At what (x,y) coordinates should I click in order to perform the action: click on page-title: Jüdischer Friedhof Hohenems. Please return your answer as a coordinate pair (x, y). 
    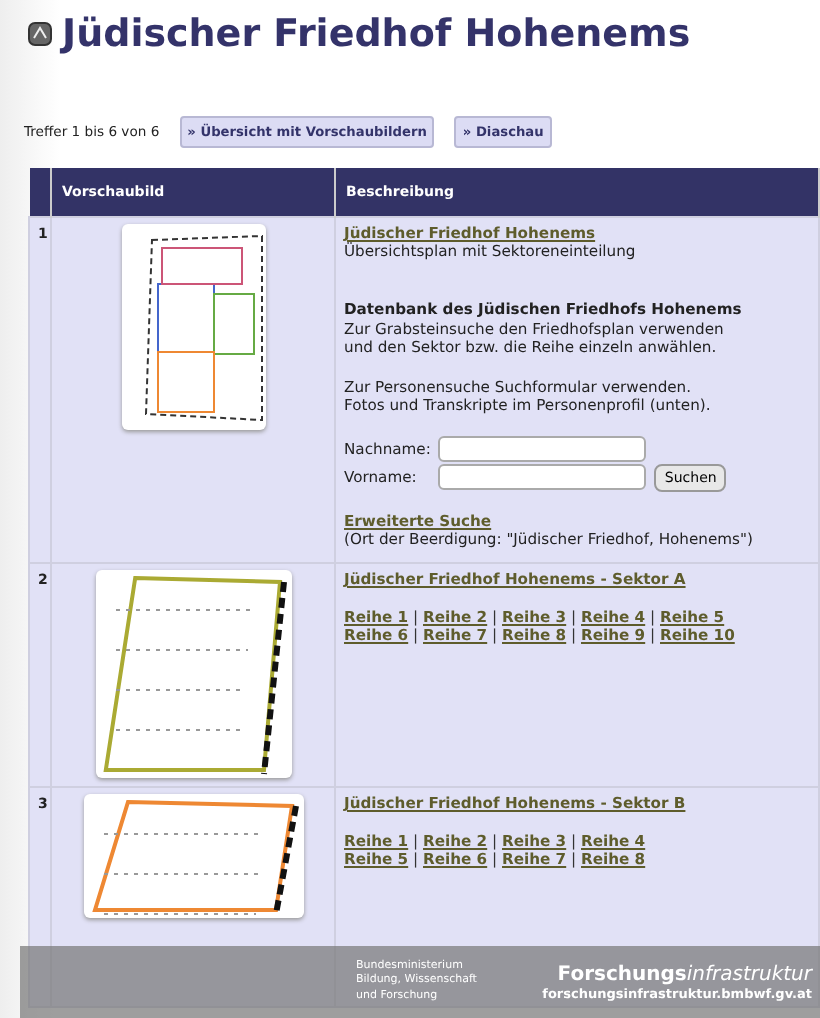
    Looking at the image, I should click on (376, 34).